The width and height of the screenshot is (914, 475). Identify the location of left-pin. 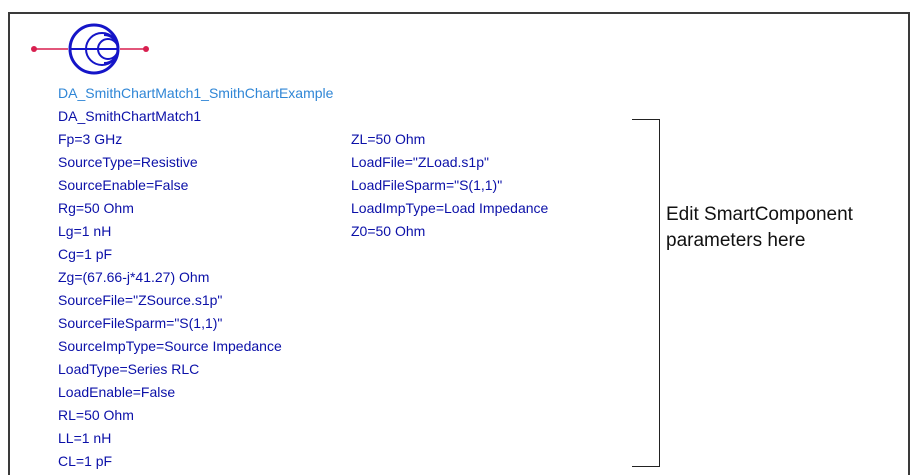
(34, 49).